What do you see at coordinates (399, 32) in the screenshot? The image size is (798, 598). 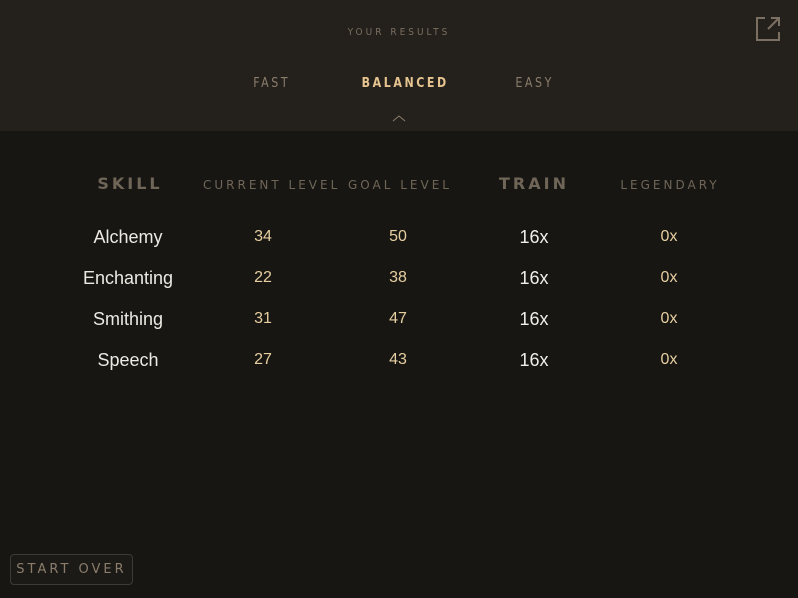 I see `results-title: YOUR RESULTS` at bounding box center [399, 32].